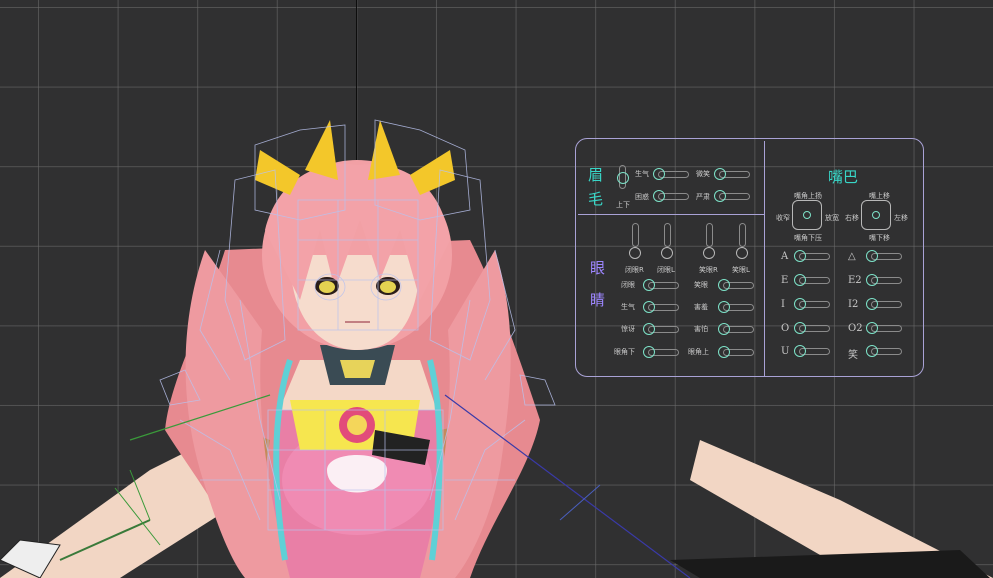  What do you see at coordinates (701, 307) in the screenshot?
I see `eye-right-label-1: 害羞` at bounding box center [701, 307].